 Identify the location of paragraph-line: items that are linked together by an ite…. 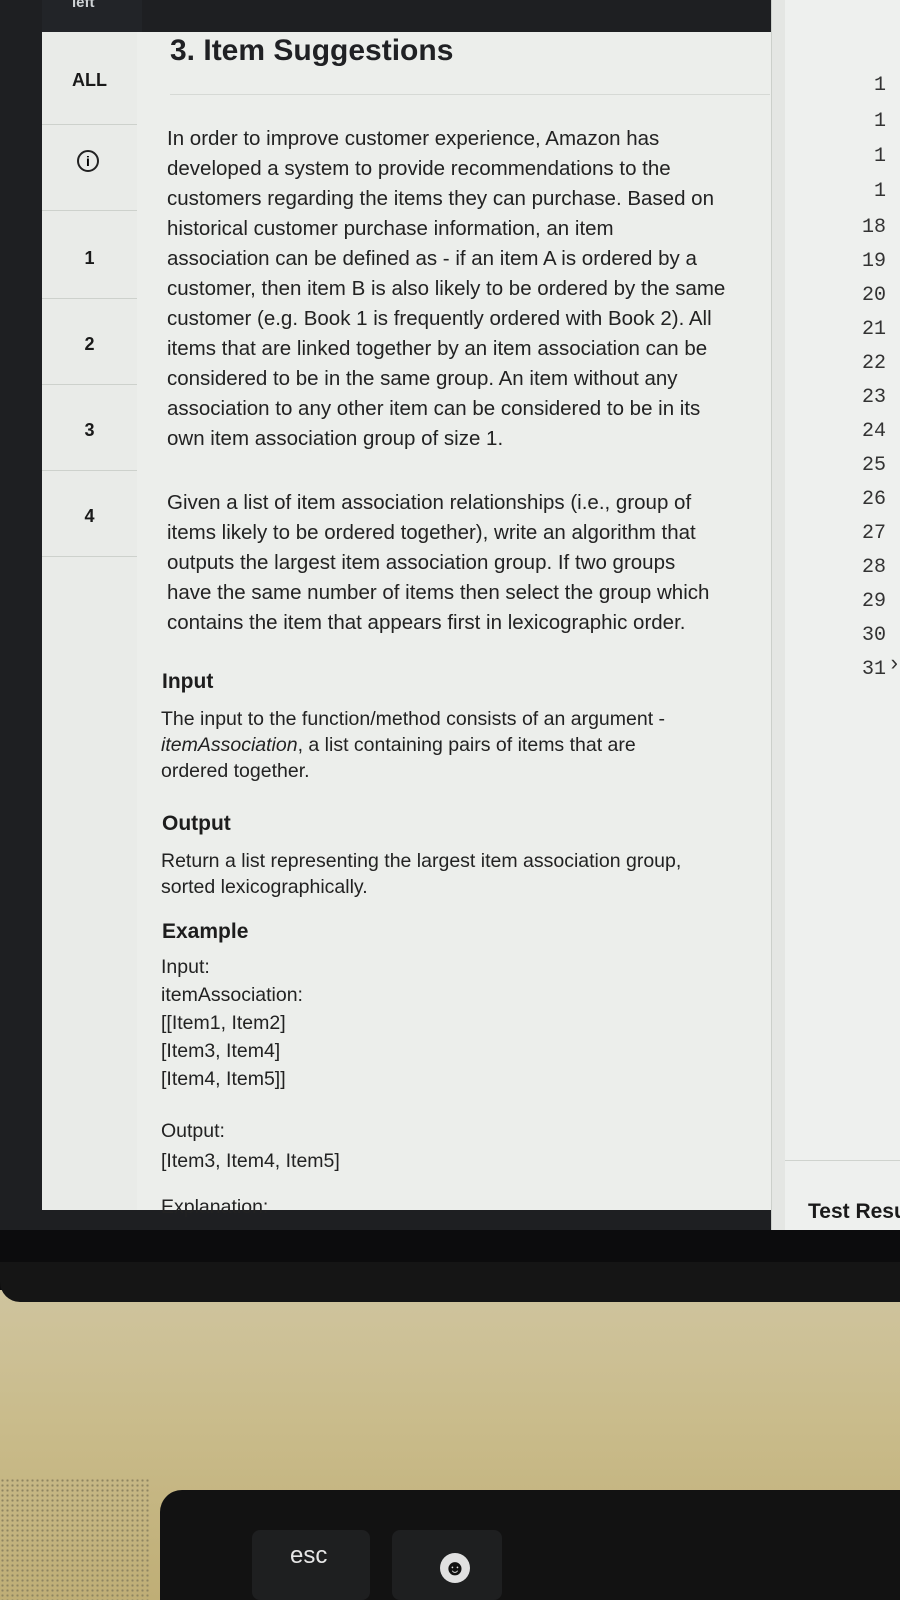
(437, 348).